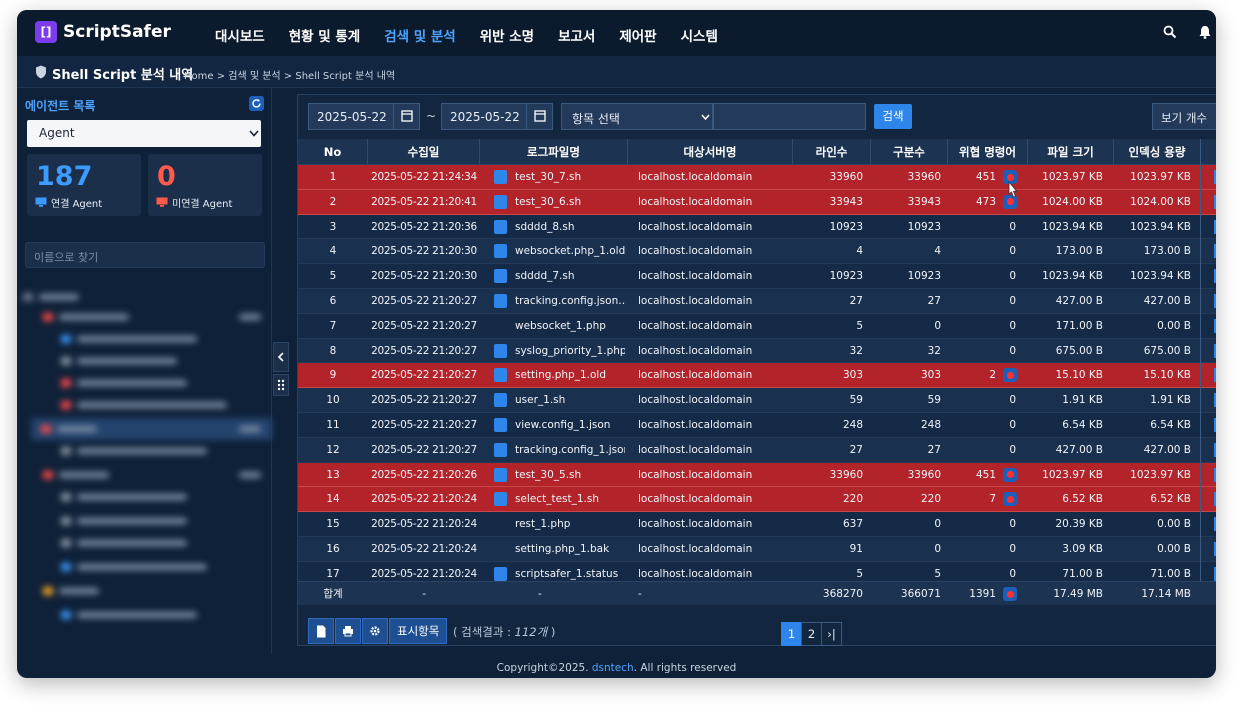  What do you see at coordinates (832, 152) in the screenshot?
I see `column-header-4: 라인수` at bounding box center [832, 152].